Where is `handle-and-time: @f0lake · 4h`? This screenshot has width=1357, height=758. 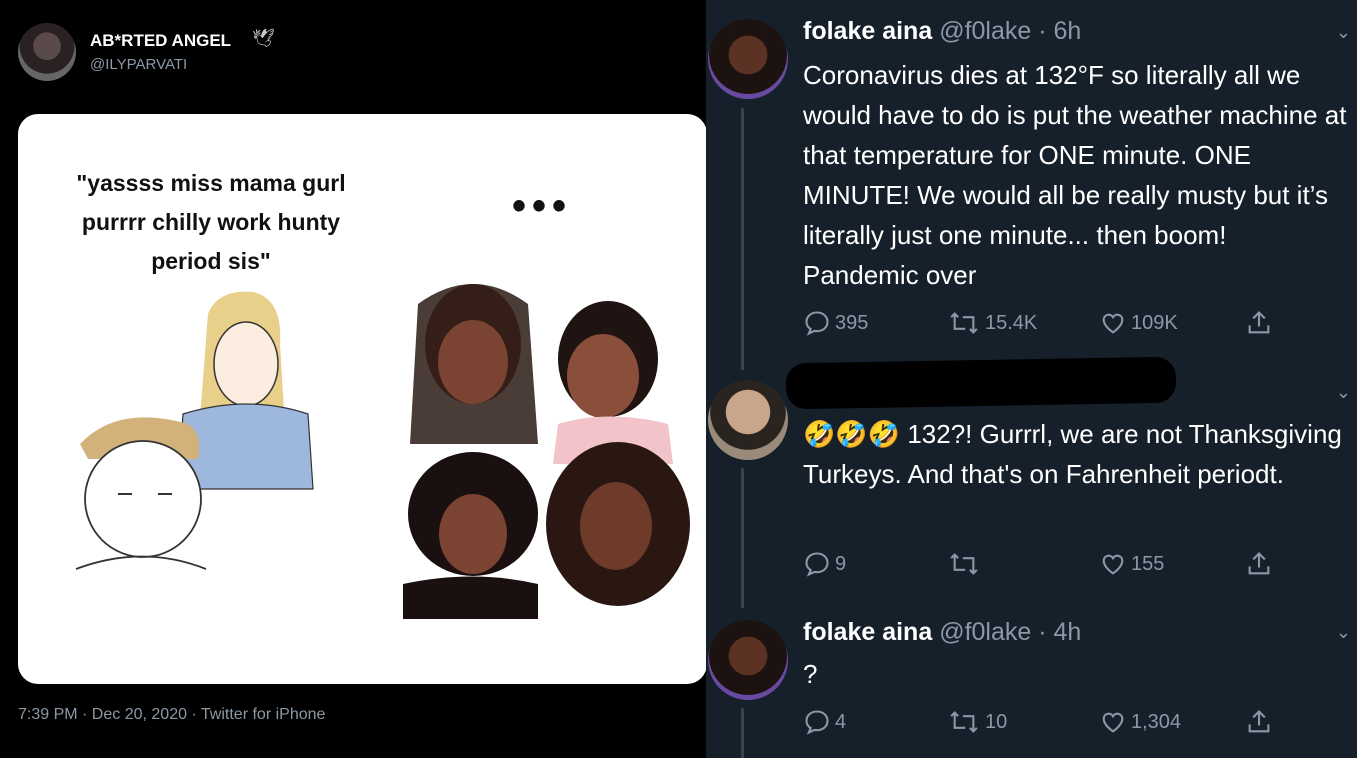 handle-and-time: @f0lake · 4h is located at coordinates (1010, 632).